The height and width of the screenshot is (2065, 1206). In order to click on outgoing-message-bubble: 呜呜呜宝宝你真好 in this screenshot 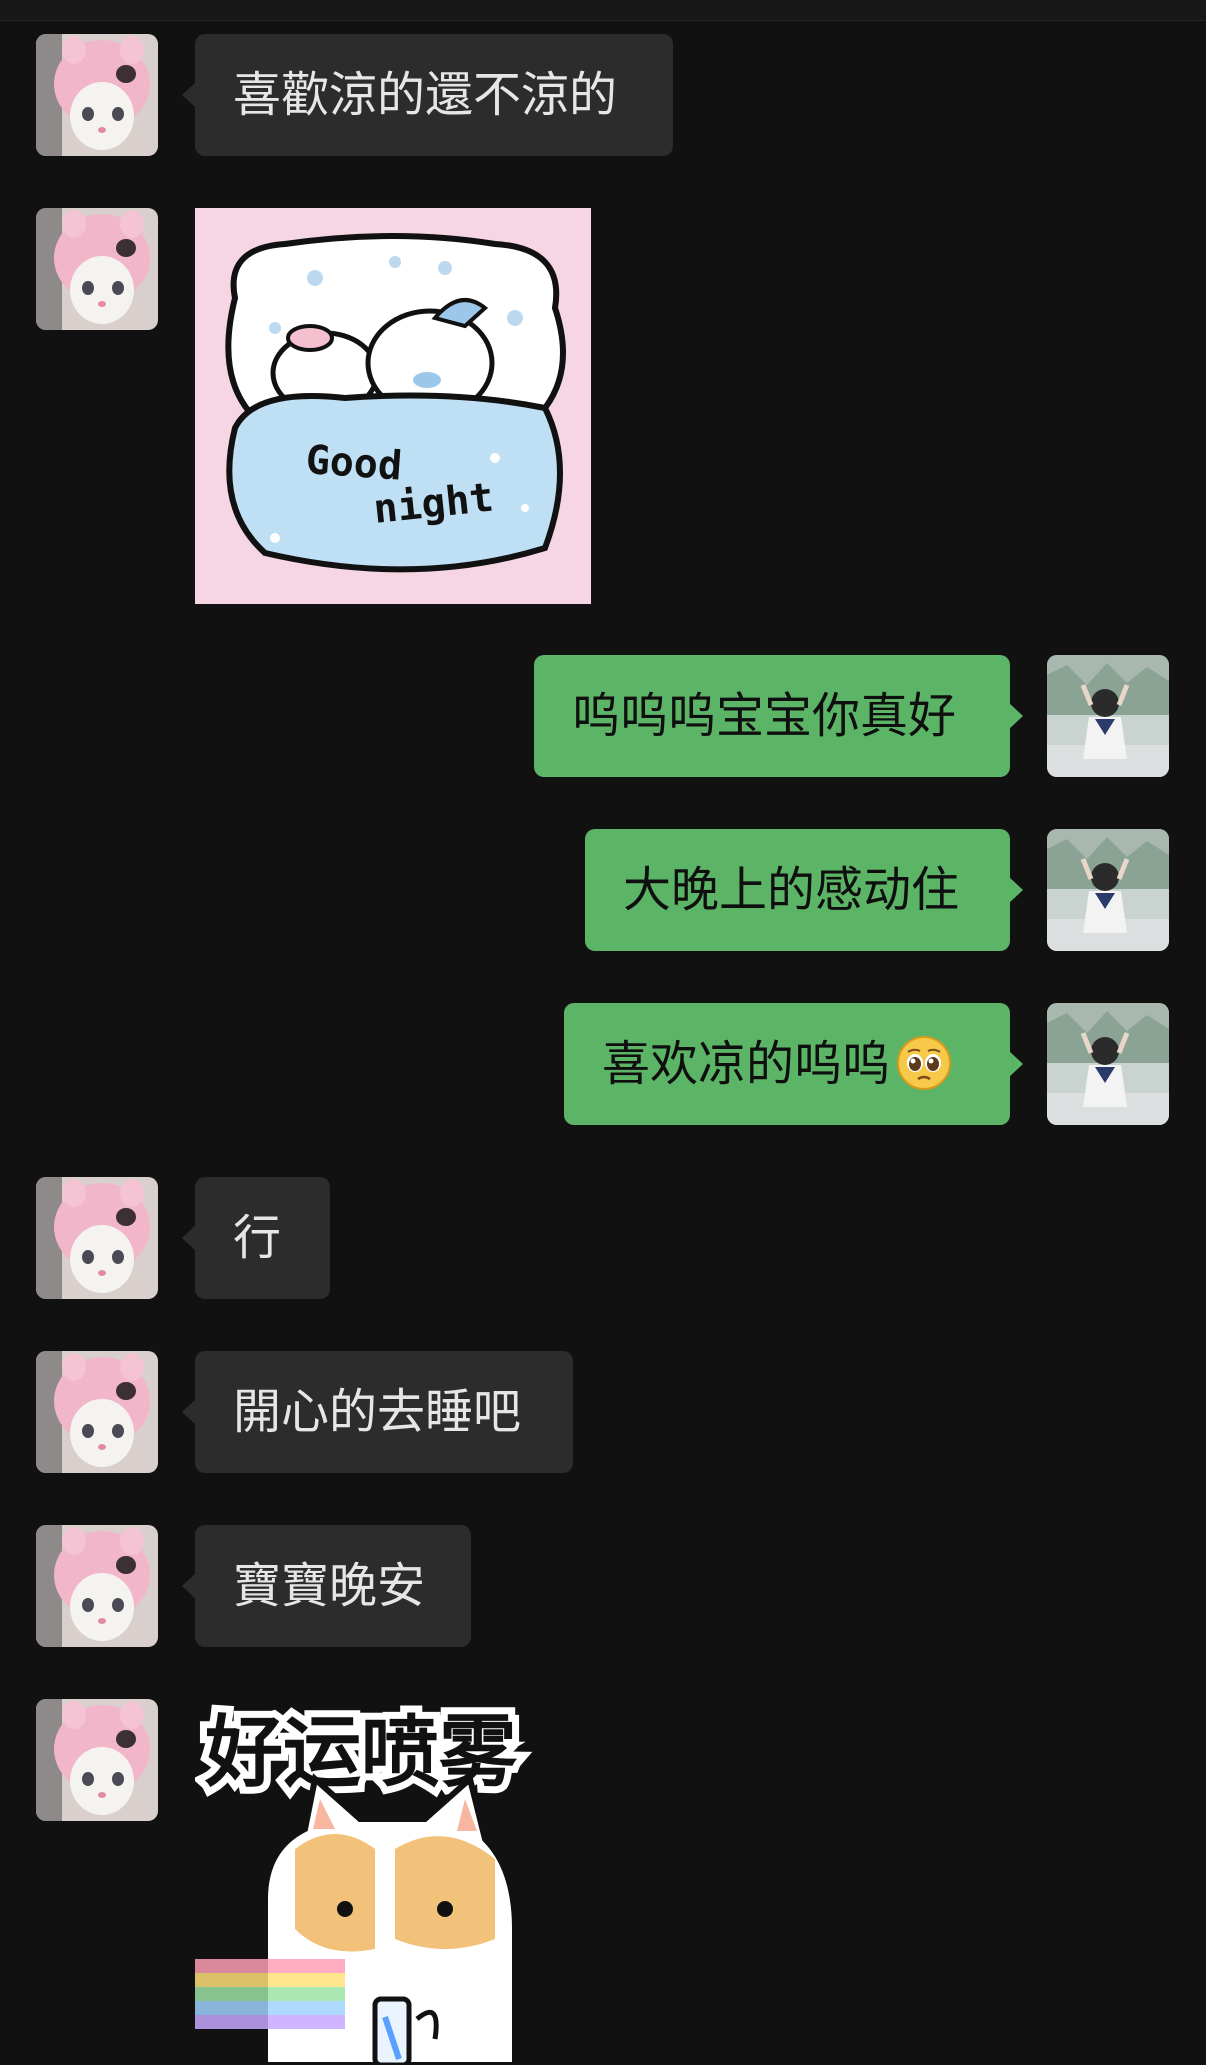, I will do `click(778, 716)`.